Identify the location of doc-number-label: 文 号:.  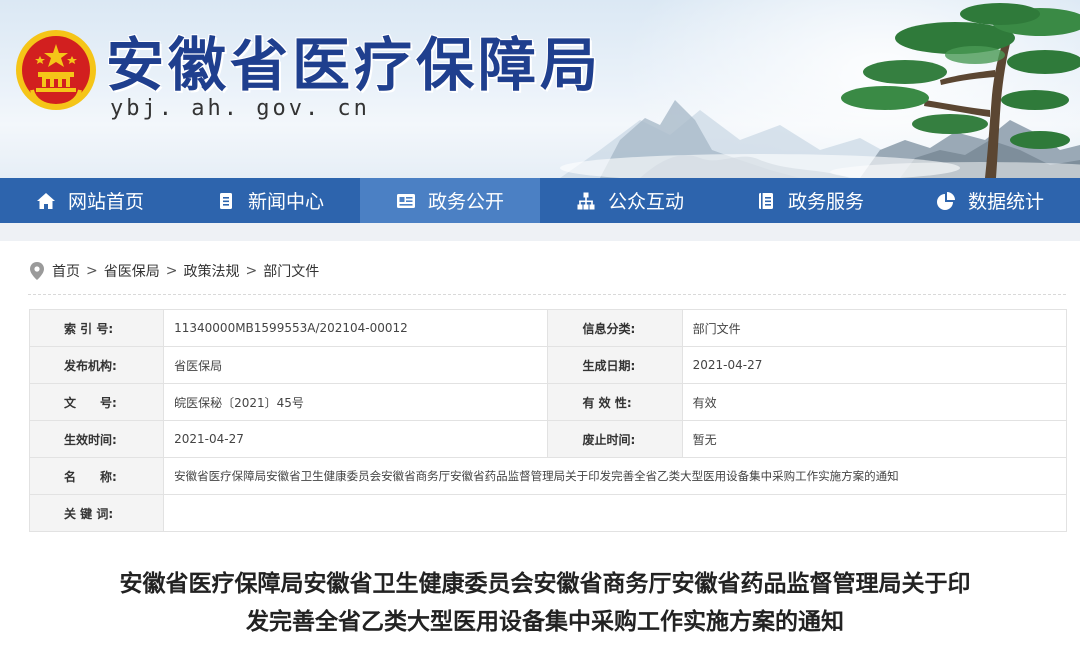
(96, 402).